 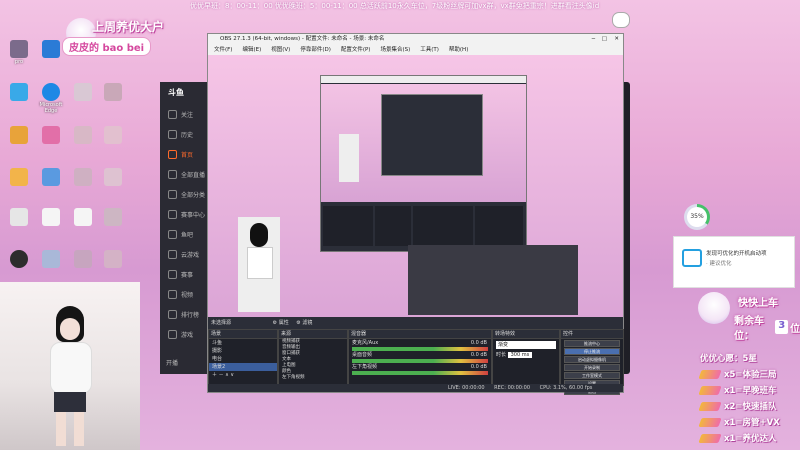 I want to click on sidebar-item: 视频, so click(x=184, y=294).